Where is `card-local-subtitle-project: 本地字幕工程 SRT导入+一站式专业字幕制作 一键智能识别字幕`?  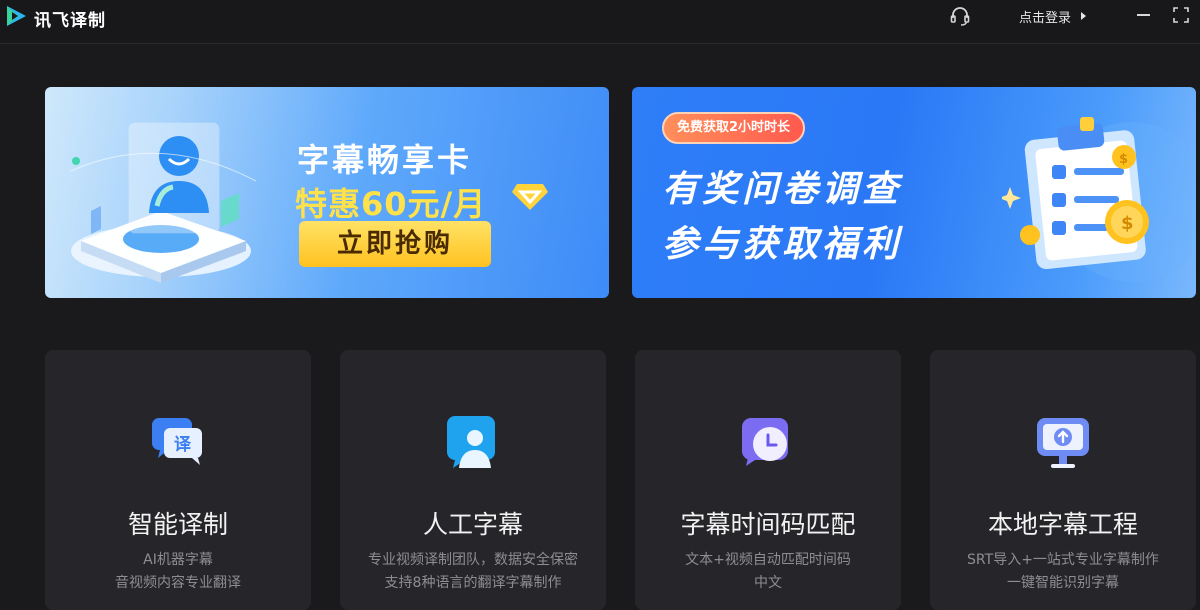 card-local-subtitle-project: 本地字幕工程 SRT导入+一站式专业字幕制作 一键智能识别字幕 is located at coordinates (1063, 480).